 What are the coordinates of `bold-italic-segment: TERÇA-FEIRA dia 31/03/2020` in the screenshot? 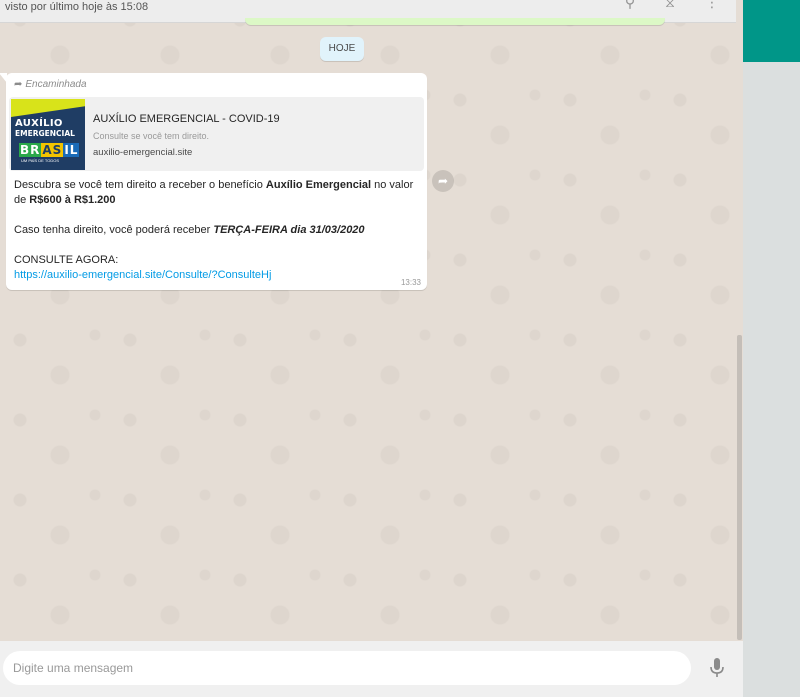 It's located at (289, 230).